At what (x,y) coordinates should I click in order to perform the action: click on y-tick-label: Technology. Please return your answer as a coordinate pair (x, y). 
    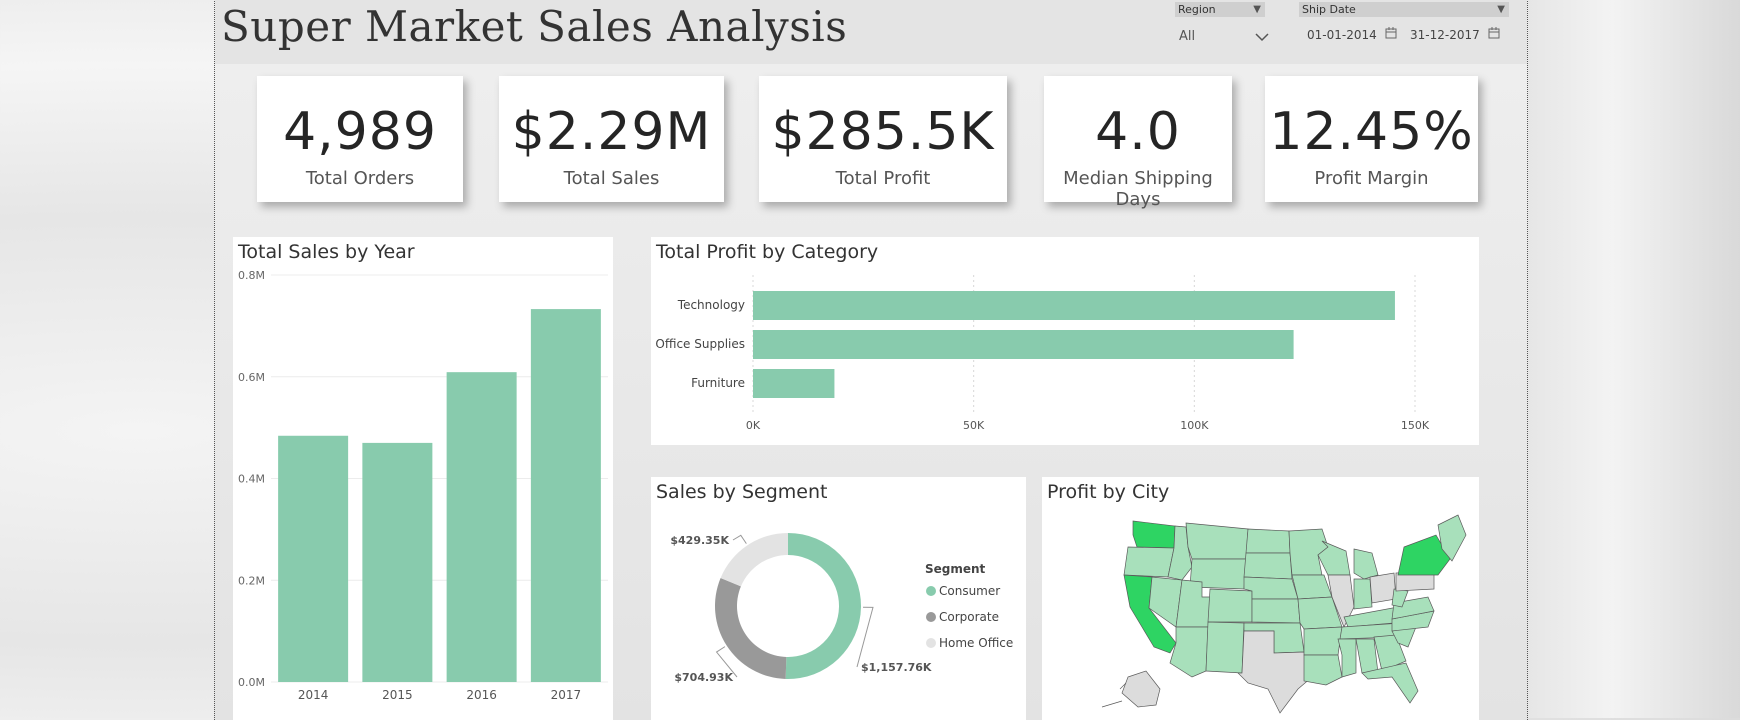
    Looking at the image, I should click on (711, 305).